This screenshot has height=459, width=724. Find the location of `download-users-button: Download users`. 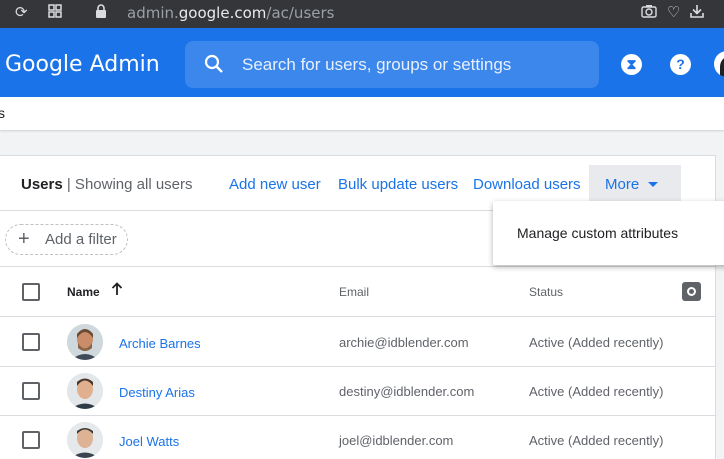

download-users-button: Download users is located at coordinates (527, 184).